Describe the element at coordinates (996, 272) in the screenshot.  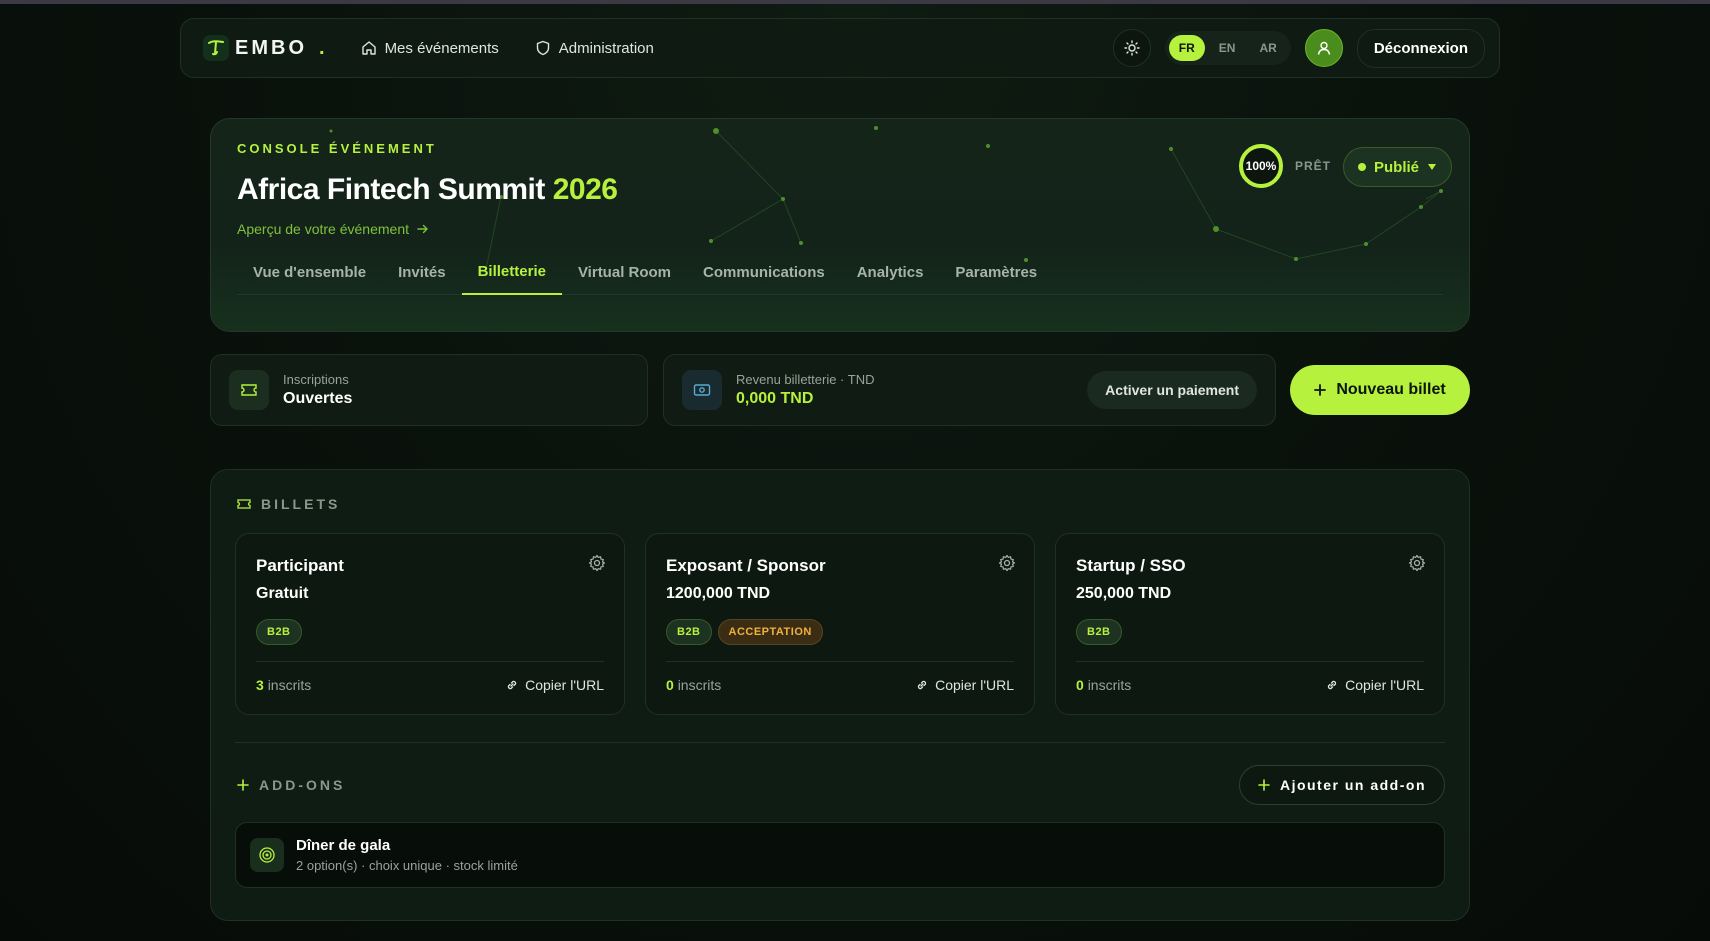
I see `tab-settings: Paramètres` at that location.